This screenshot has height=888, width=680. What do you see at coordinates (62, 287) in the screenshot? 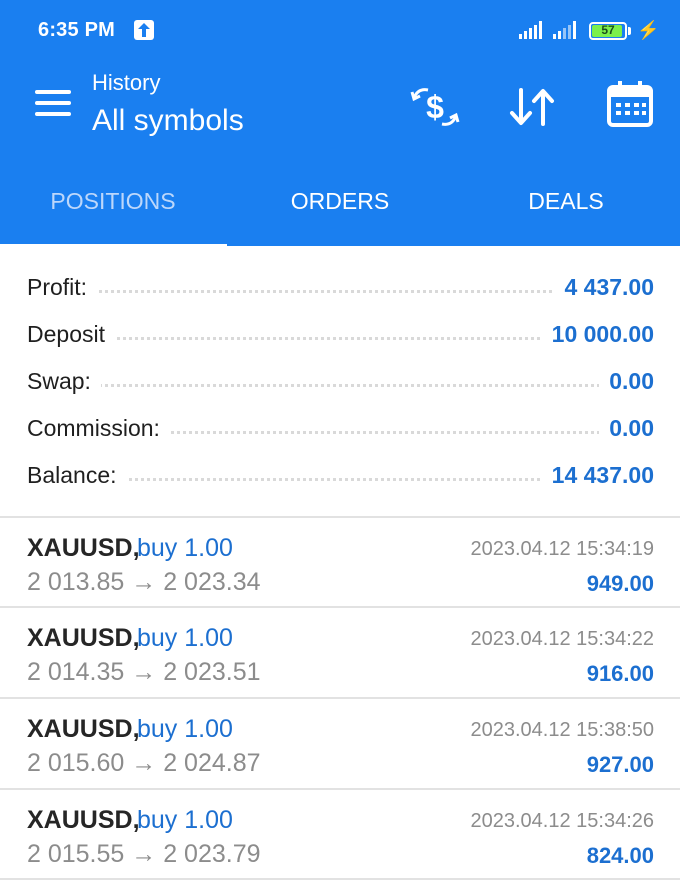
I see `profit-label: Profit:` at bounding box center [62, 287].